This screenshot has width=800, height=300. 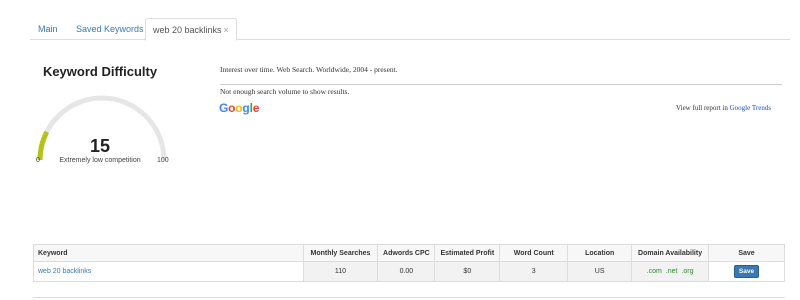 I want to click on save-button: Save, so click(x=746, y=271).